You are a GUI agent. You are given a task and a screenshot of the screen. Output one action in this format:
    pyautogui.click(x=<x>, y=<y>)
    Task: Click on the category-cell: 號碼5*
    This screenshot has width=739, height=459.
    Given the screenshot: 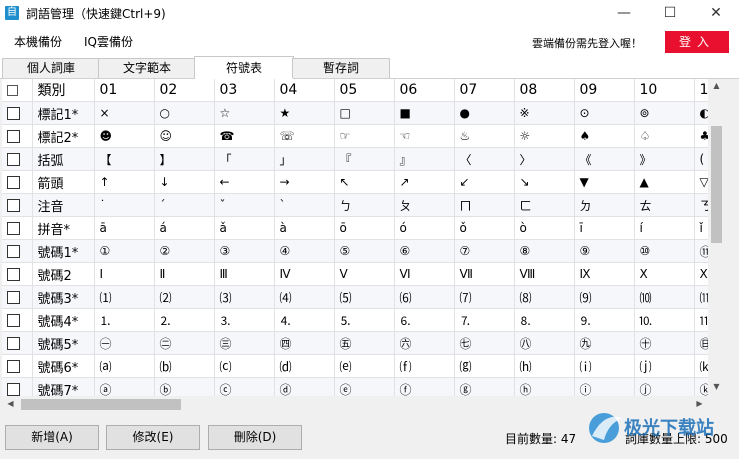 What is the action you would take?
    pyautogui.click(x=63, y=343)
    